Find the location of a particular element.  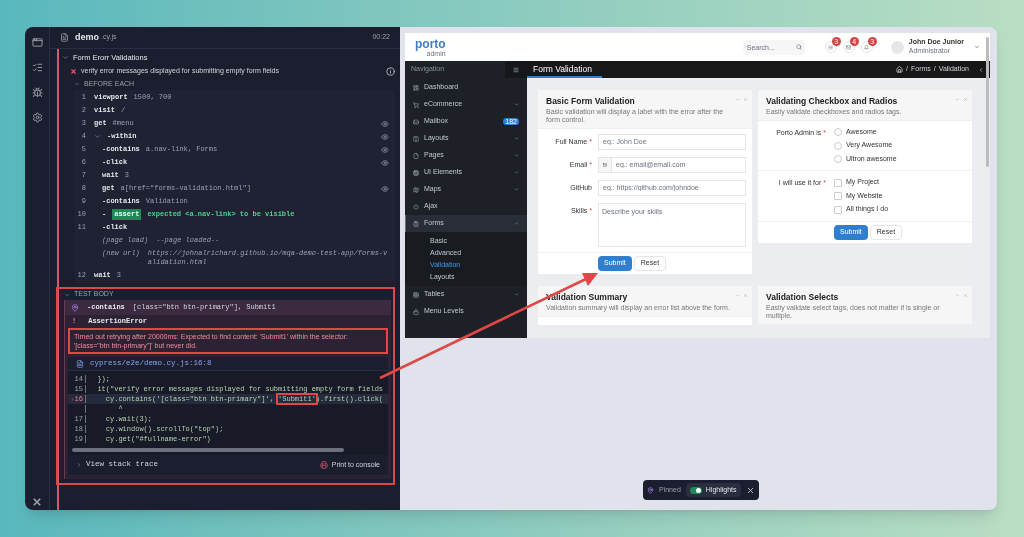

current-line-icon is located at coordinates (72, 399).